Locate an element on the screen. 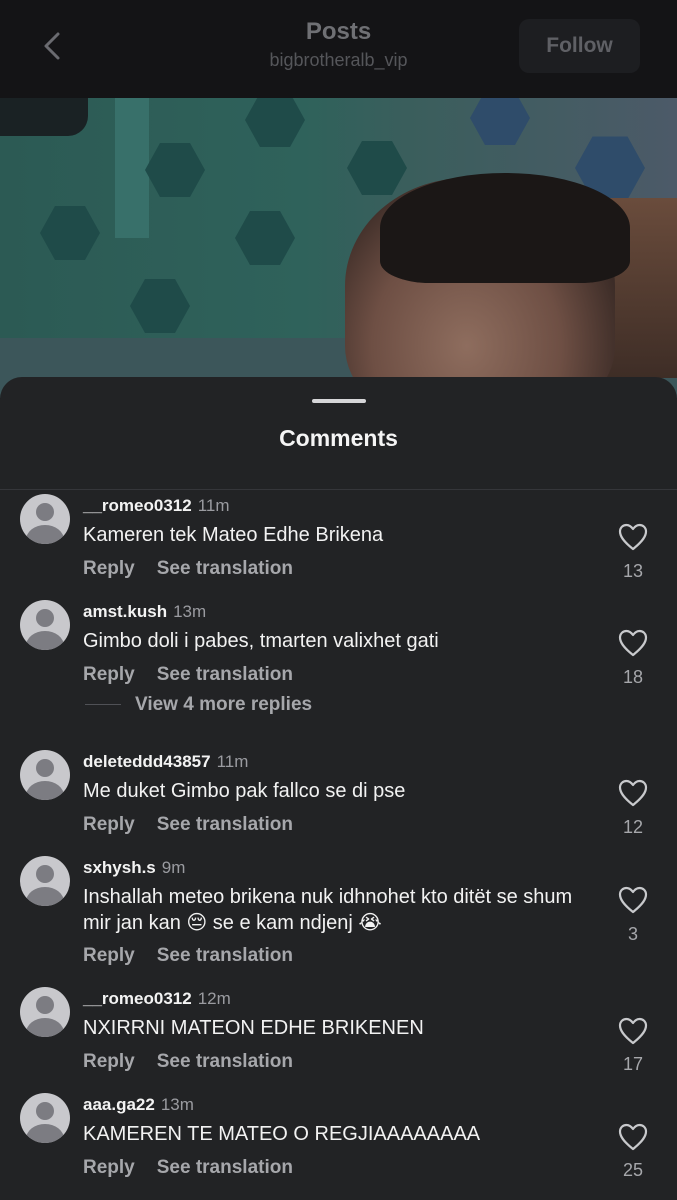 This screenshot has height=1200, width=677. like-count: 18 is located at coordinates (633, 677).